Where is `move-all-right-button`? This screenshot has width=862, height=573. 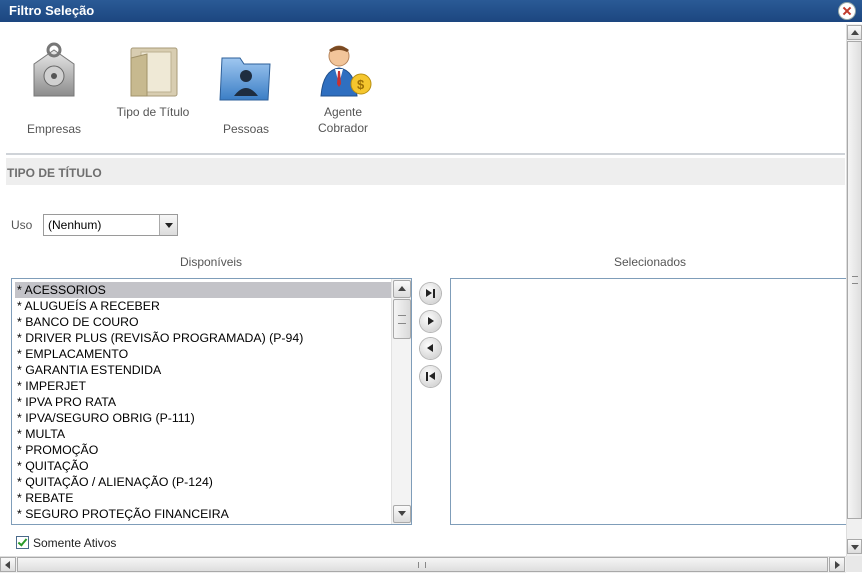
move-all-right-button is located at coordinates (430, 293).